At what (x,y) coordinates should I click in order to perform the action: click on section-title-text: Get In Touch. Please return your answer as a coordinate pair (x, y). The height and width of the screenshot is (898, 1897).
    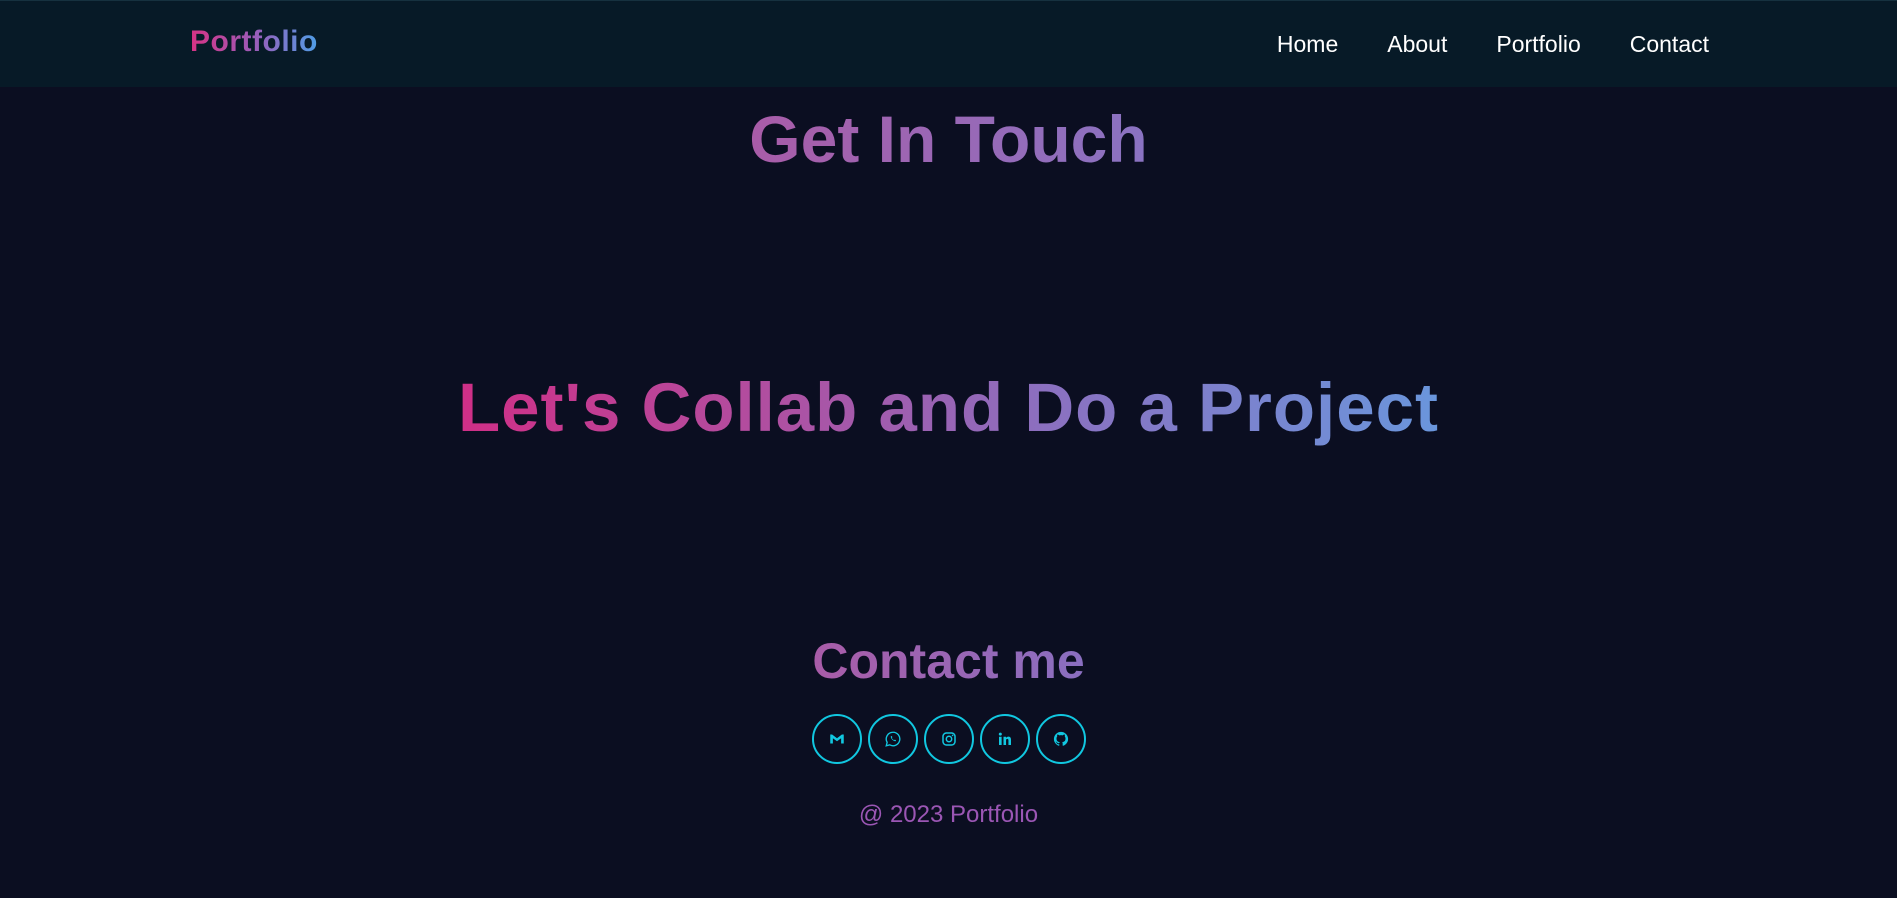
    Looking at the image, I should click on (948, 139).